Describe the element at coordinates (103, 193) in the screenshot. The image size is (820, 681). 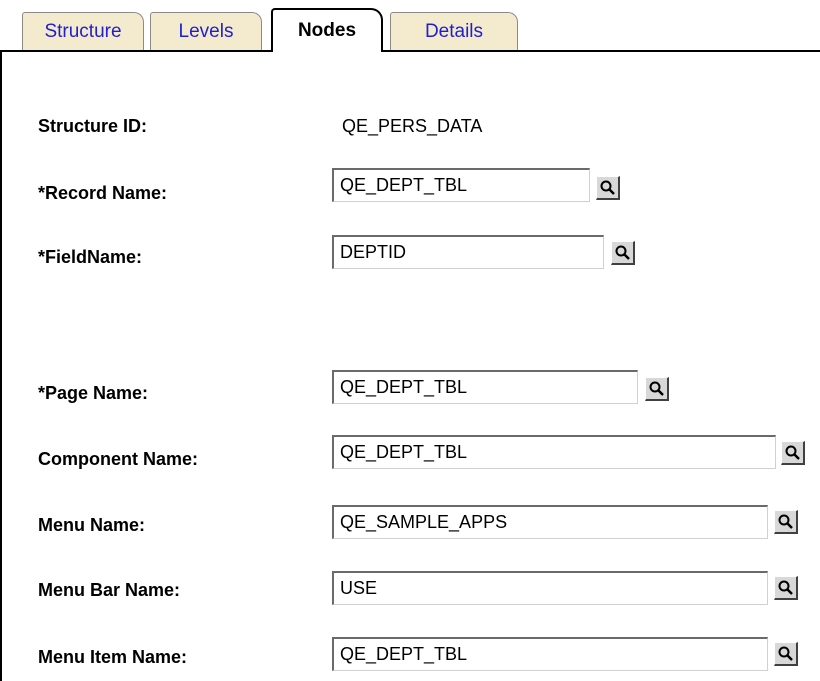
I see `record-name-label: *Record Name:` at that location.